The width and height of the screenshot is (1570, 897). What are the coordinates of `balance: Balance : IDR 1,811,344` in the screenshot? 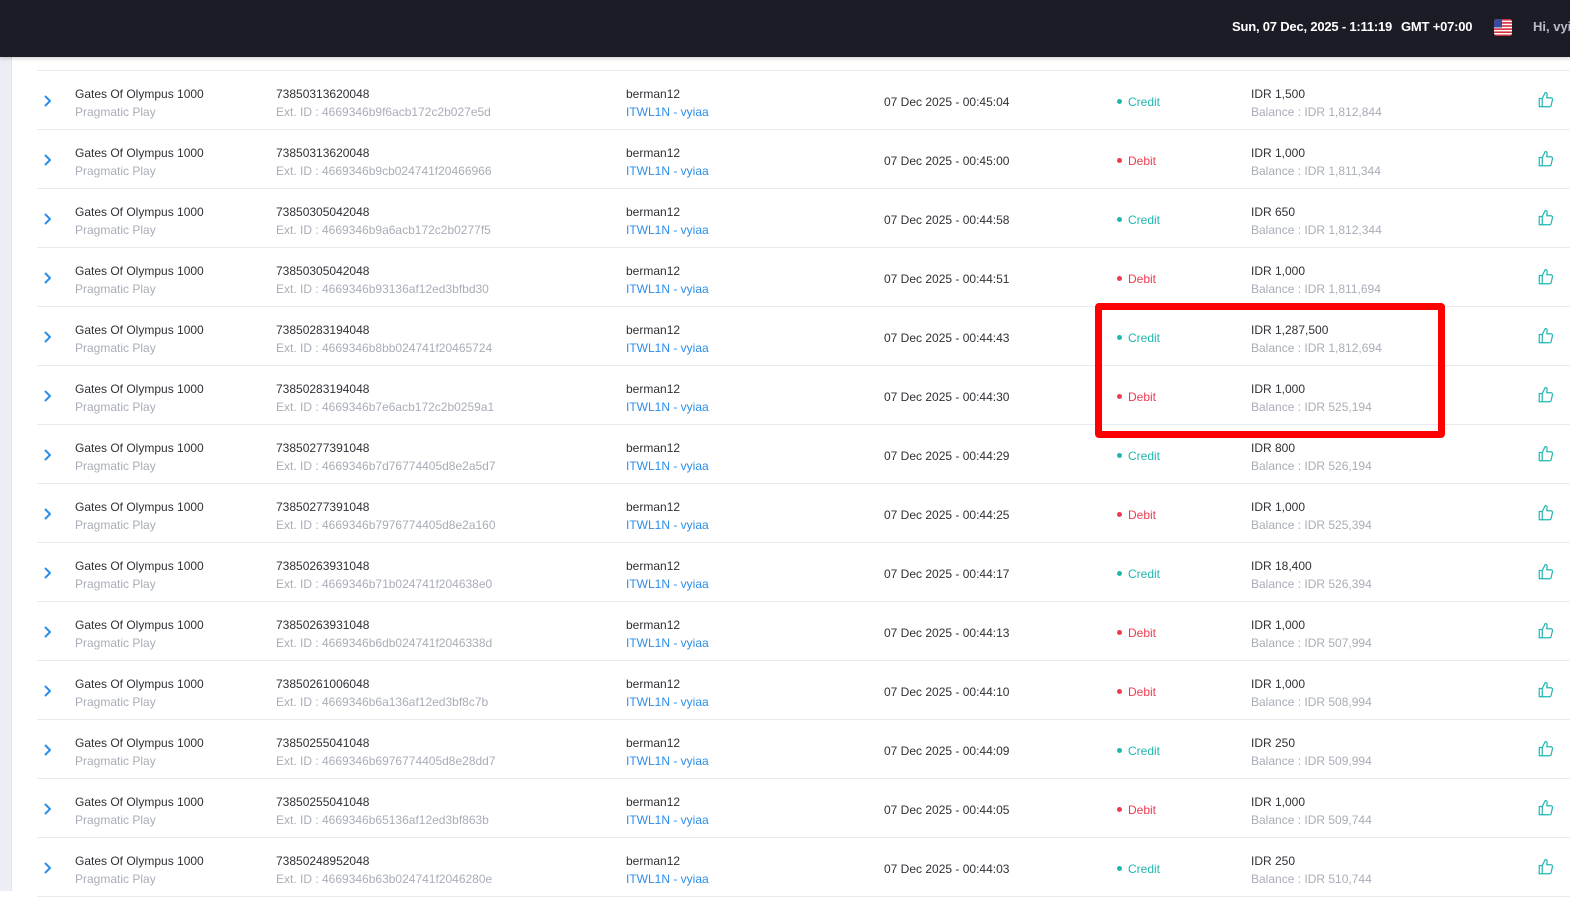 It's located at (1316, 171).